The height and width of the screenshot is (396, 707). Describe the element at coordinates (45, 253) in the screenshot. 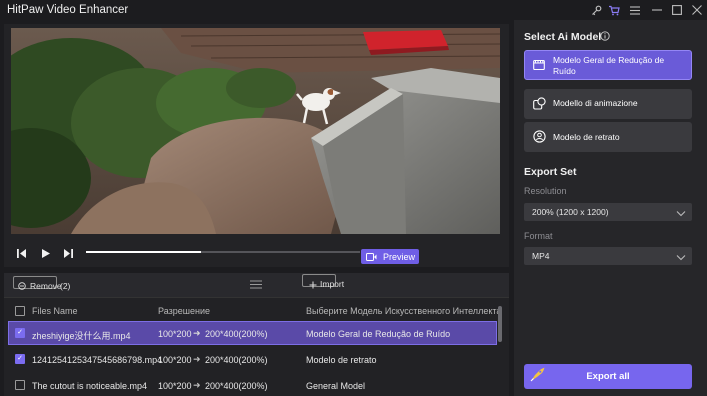

I see `play-icon` at that location.